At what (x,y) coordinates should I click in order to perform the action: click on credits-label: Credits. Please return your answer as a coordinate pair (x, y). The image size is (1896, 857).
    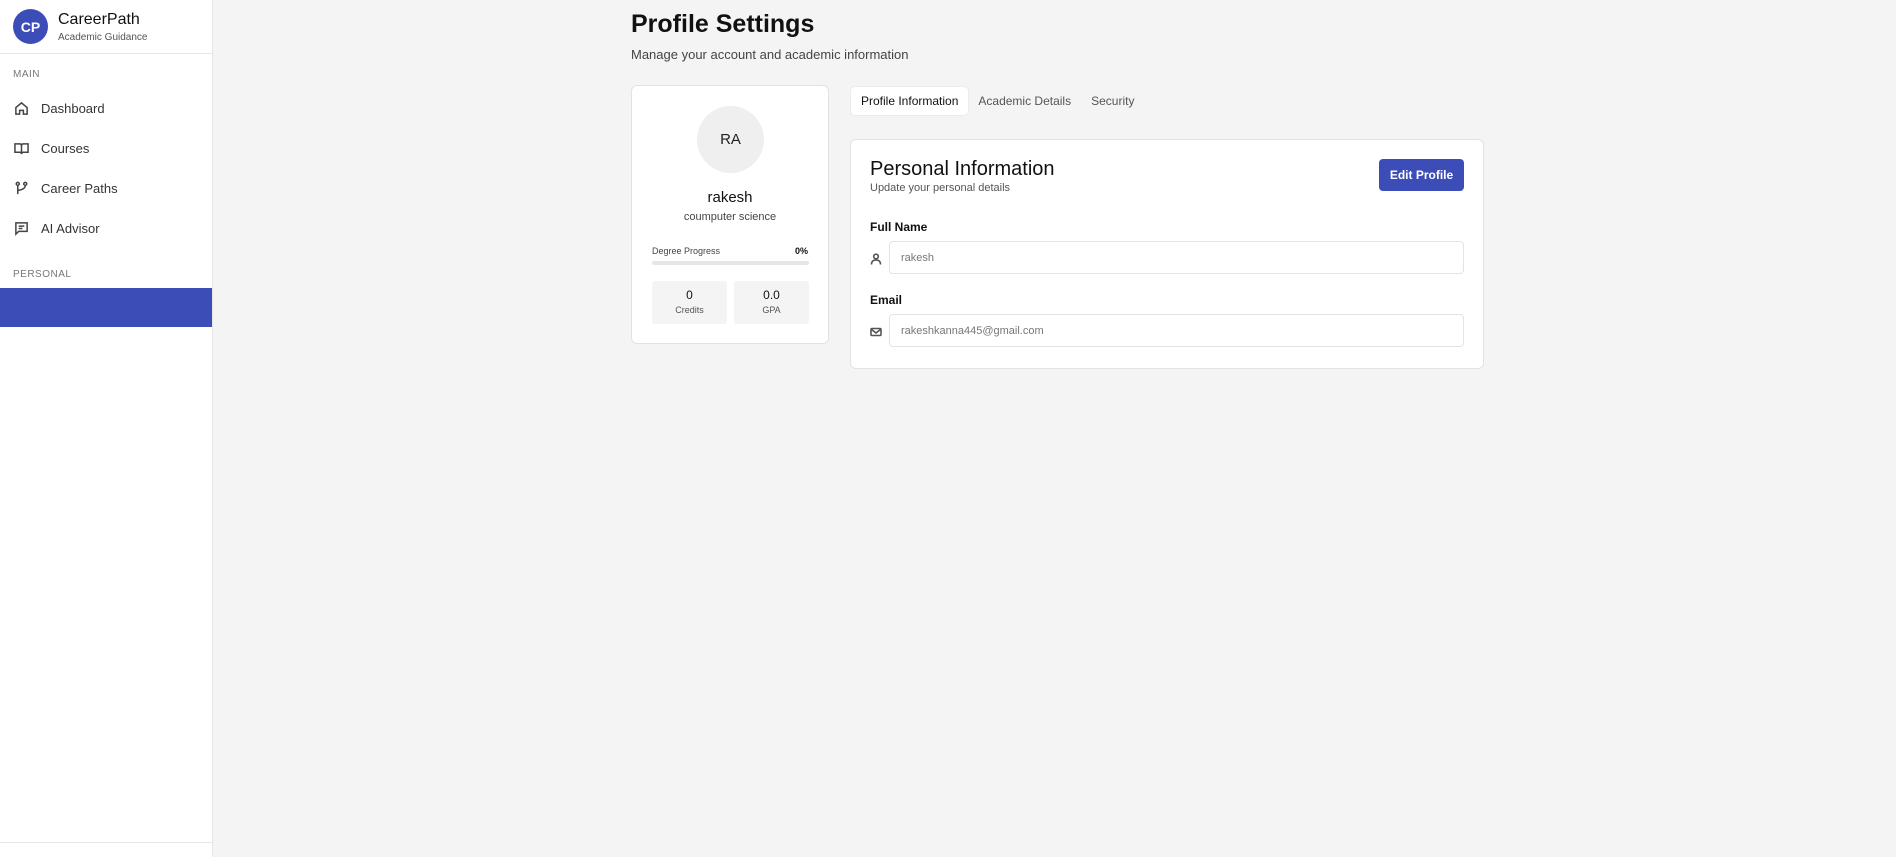
    Looking at the image, I should click on (689, 310).